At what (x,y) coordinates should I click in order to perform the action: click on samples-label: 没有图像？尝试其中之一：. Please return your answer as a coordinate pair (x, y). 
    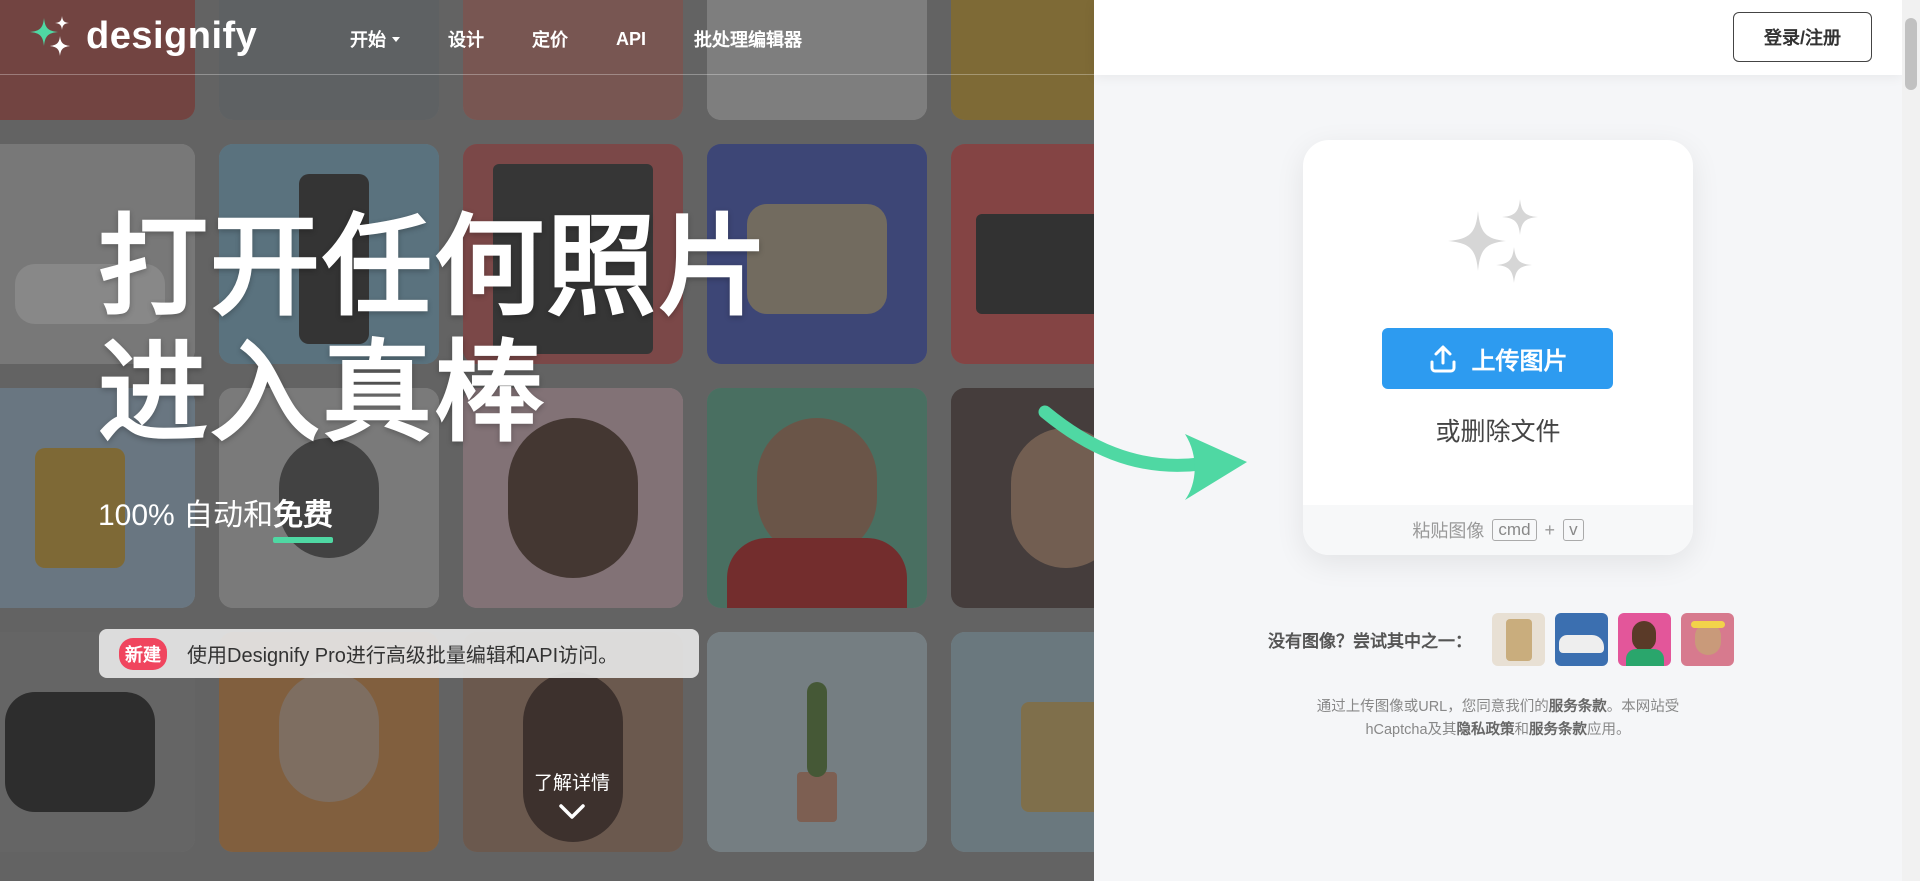
    Looking at the image, I should click on (1370, 641).